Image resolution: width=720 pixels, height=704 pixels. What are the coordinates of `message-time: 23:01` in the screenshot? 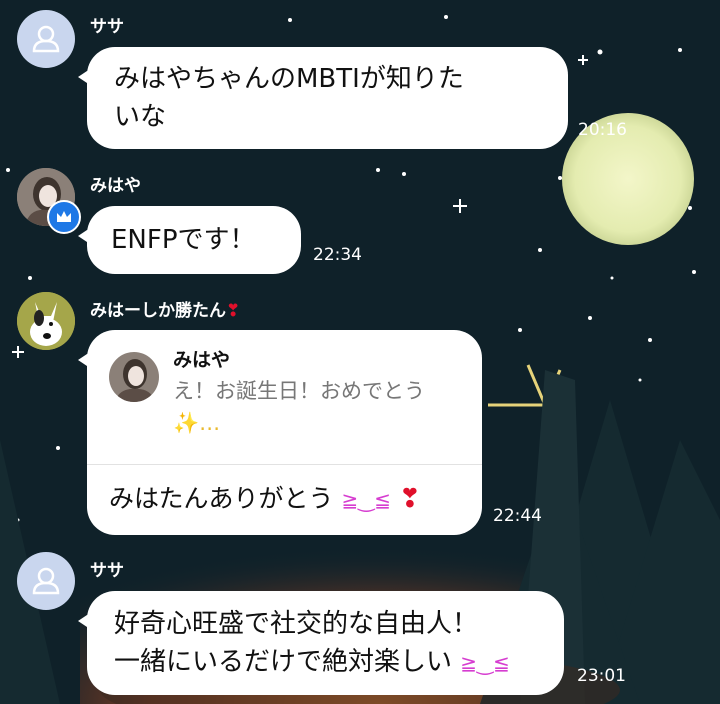 It's located at (601, 676).